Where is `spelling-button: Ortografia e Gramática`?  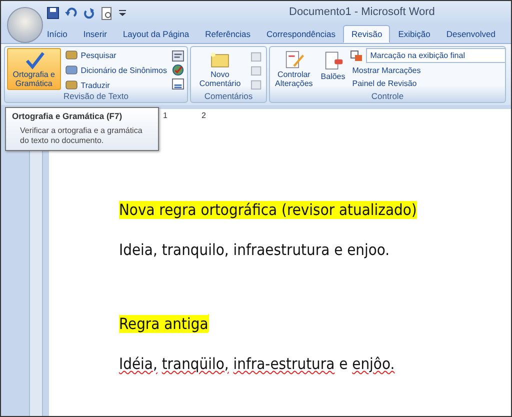 spelling-button: Ortografia e Gramática is located at coordinates (34, 69).